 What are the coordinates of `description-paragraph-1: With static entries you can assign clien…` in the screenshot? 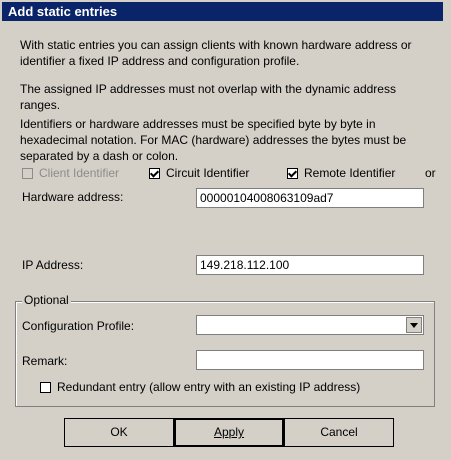 It's located at (216, 53).